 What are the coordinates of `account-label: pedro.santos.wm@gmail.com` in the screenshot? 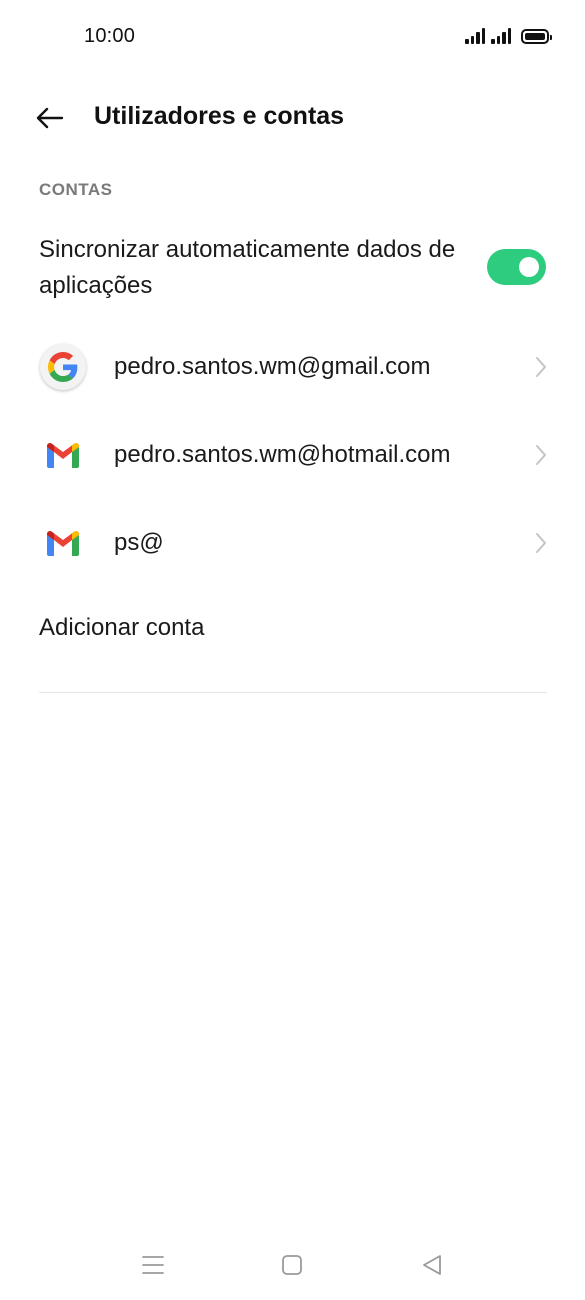 It's located at (272, 366).